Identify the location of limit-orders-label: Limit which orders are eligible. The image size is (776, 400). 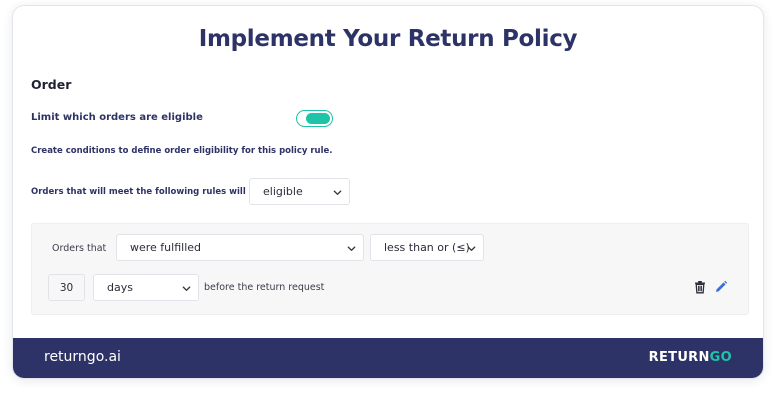
(117, 117).